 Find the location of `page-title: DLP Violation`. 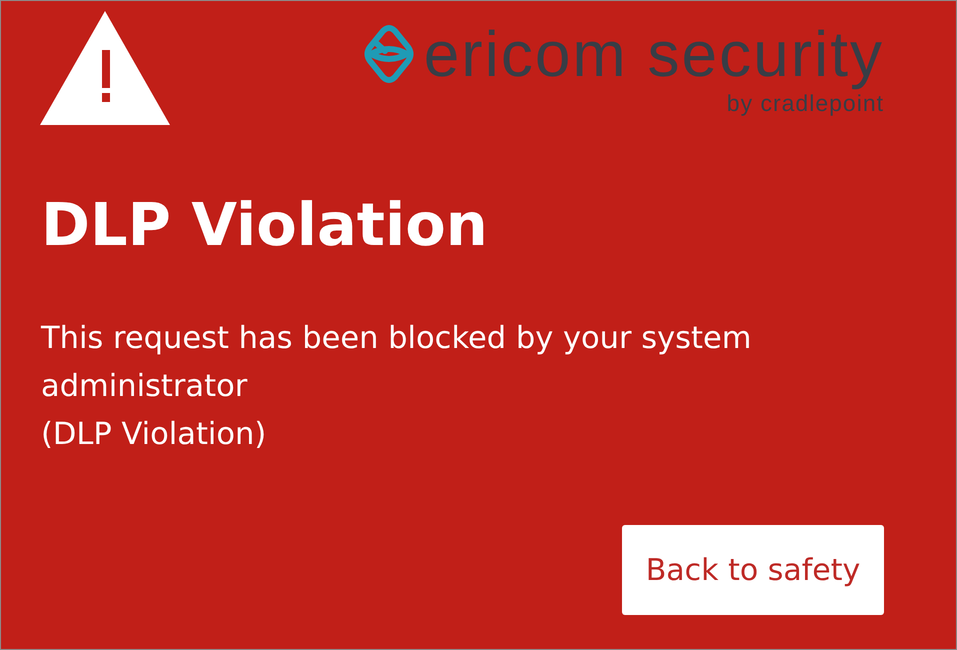

page-title: DLP Violation is located at coordinates (265, 225).